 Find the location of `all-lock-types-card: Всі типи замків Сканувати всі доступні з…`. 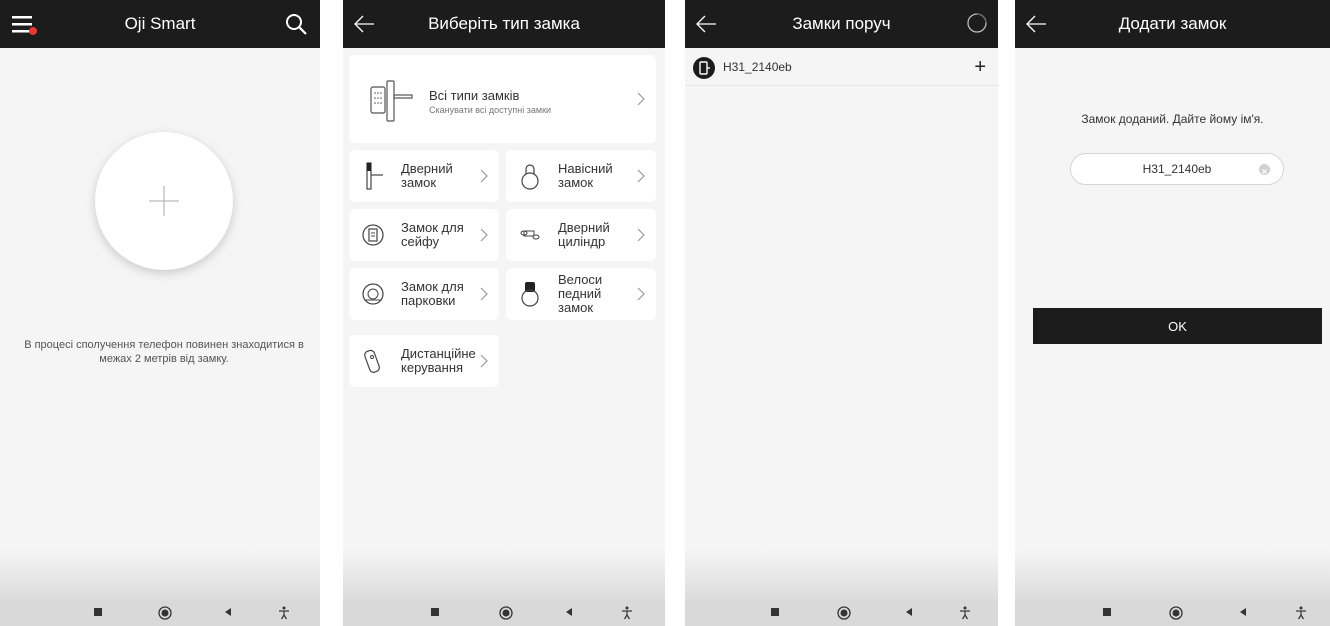

all-lock-types-card: Всі типи замків Сканувати всі доступні з… is located at coordinates (502, 99).